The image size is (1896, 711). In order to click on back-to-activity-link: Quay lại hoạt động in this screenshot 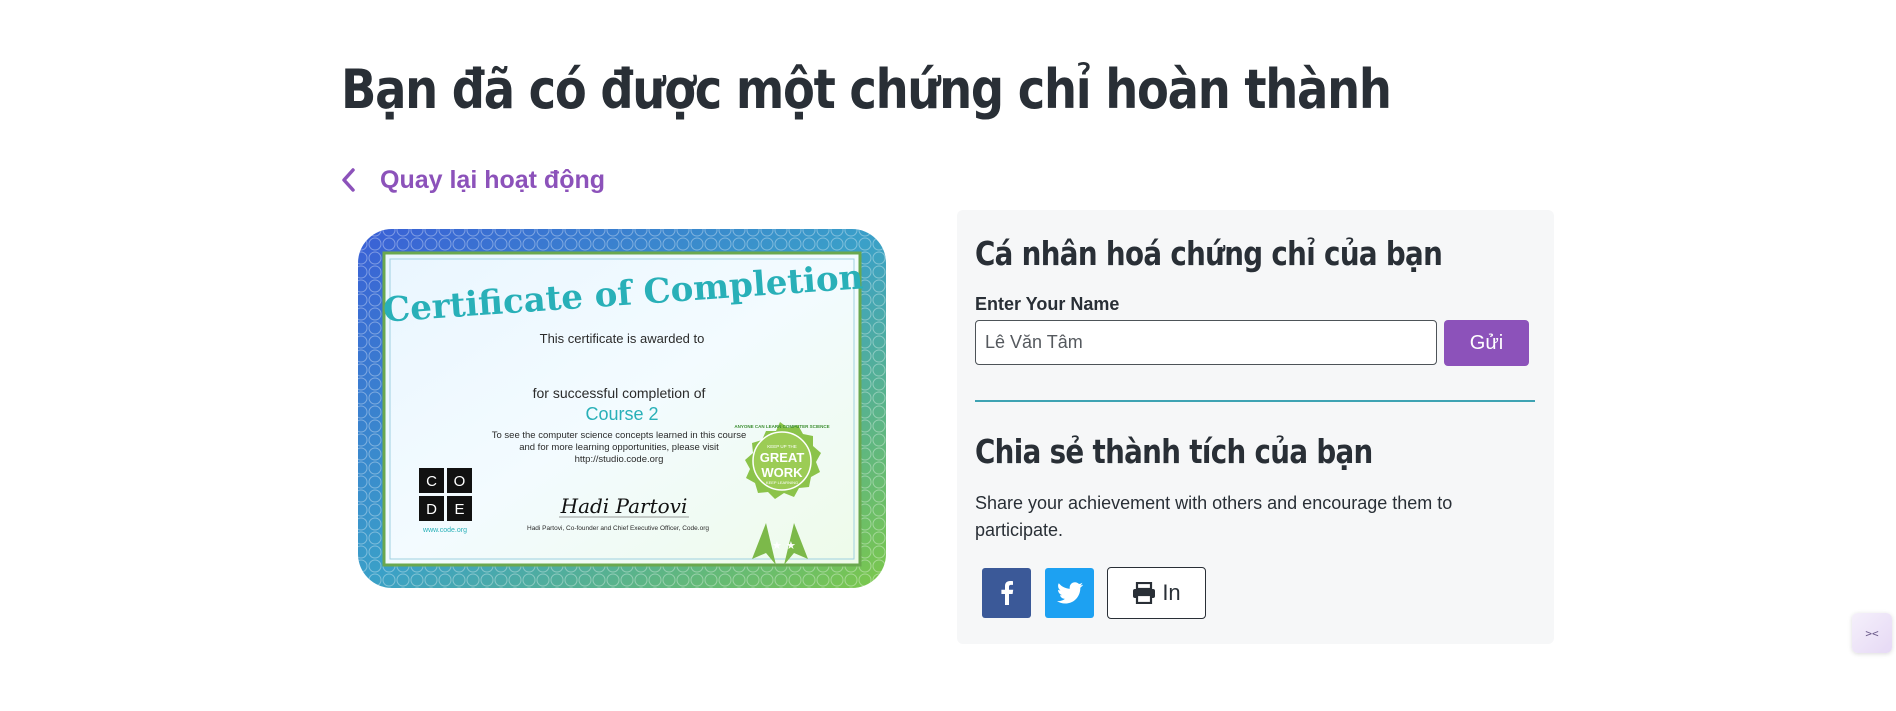, I will do `click(471, 180)`.